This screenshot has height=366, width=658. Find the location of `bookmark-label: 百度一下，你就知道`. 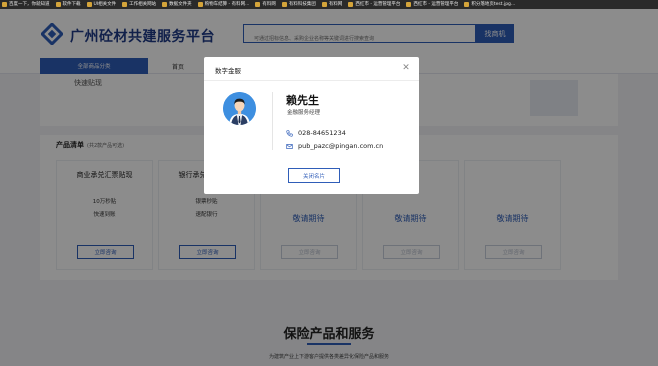

bookmark-label: 百度一下，你就知道 is located at coordinates (29, 4).